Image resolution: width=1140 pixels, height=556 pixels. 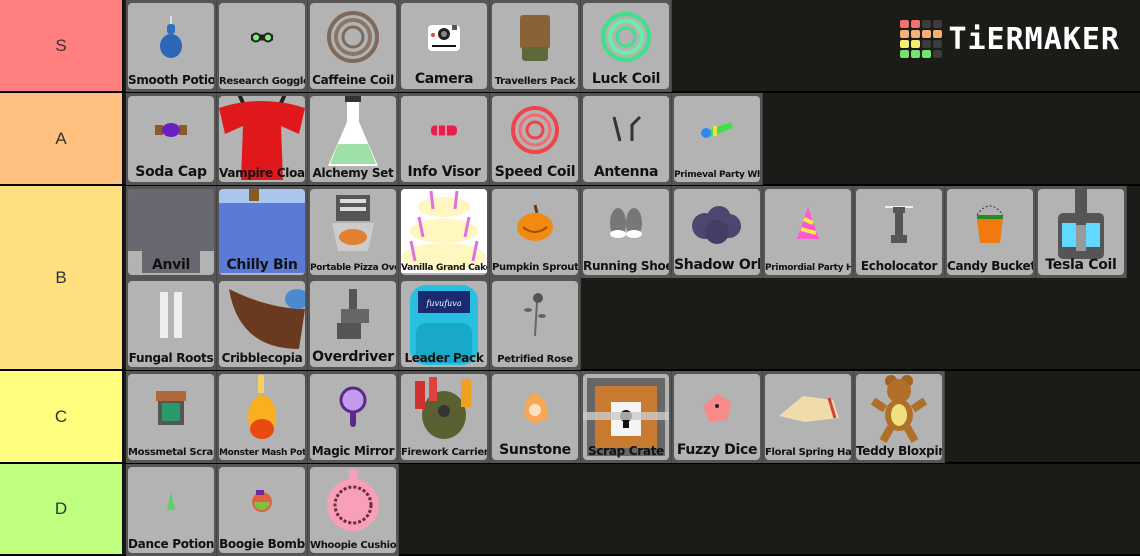 I want to click on tier-item: Vanilla Grand Cake, so click(x=444, y=232).